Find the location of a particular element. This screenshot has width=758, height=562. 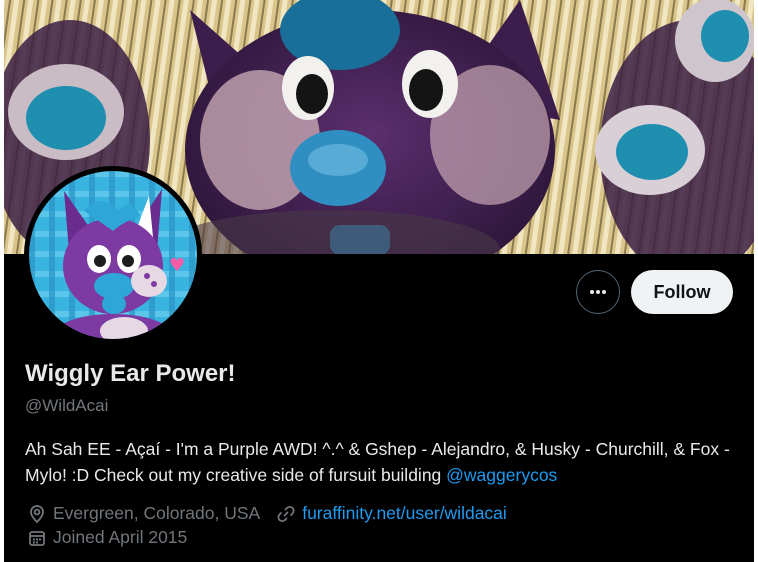

avatar: ♥ is located at coordinates (113, 255).